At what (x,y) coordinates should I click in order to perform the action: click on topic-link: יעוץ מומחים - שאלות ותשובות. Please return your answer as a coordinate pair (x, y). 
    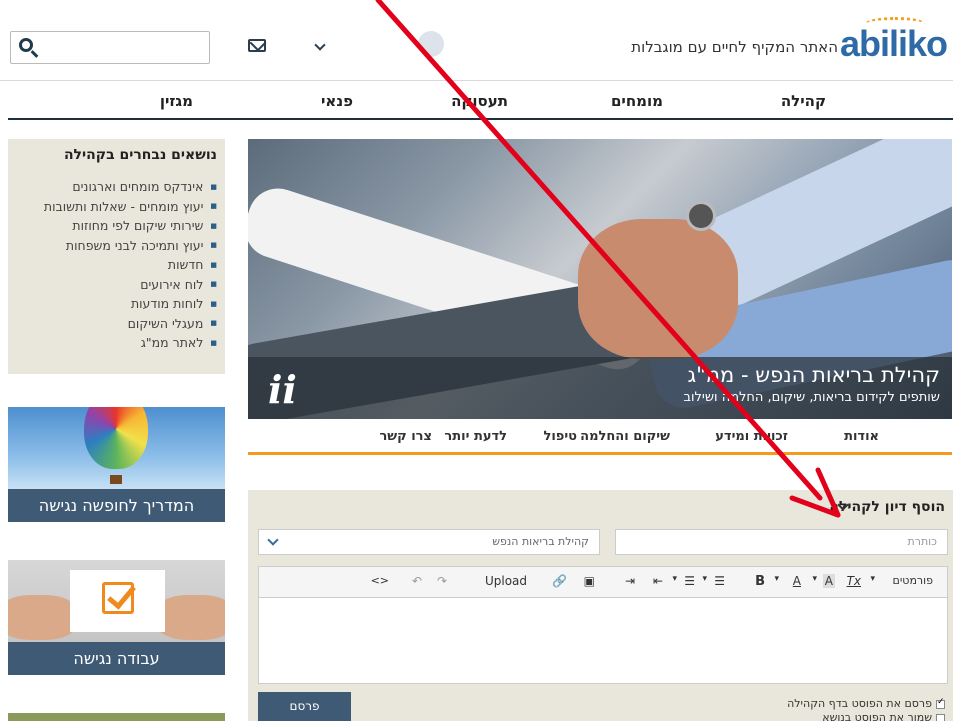
    Looking at the image, I should click on (130, 207).